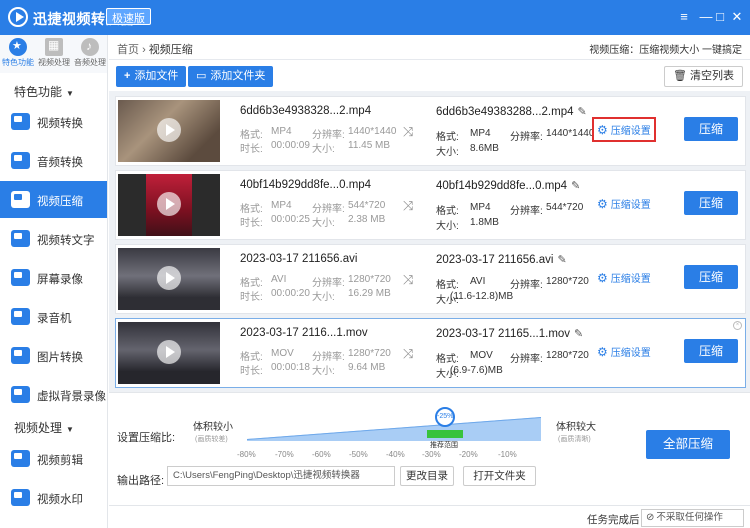  What do you see at coordinates (737, 325) in the screenshot?
I see `remove-file-icon: ×` at bounding box center [737, 325].